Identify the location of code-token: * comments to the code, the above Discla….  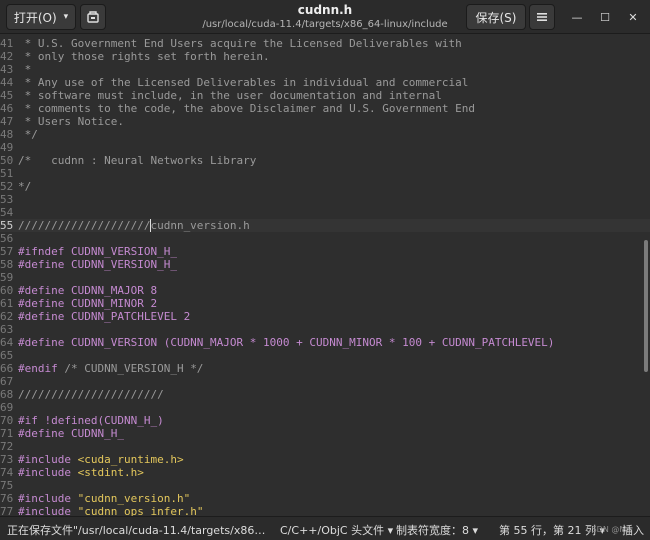
(246, 108).